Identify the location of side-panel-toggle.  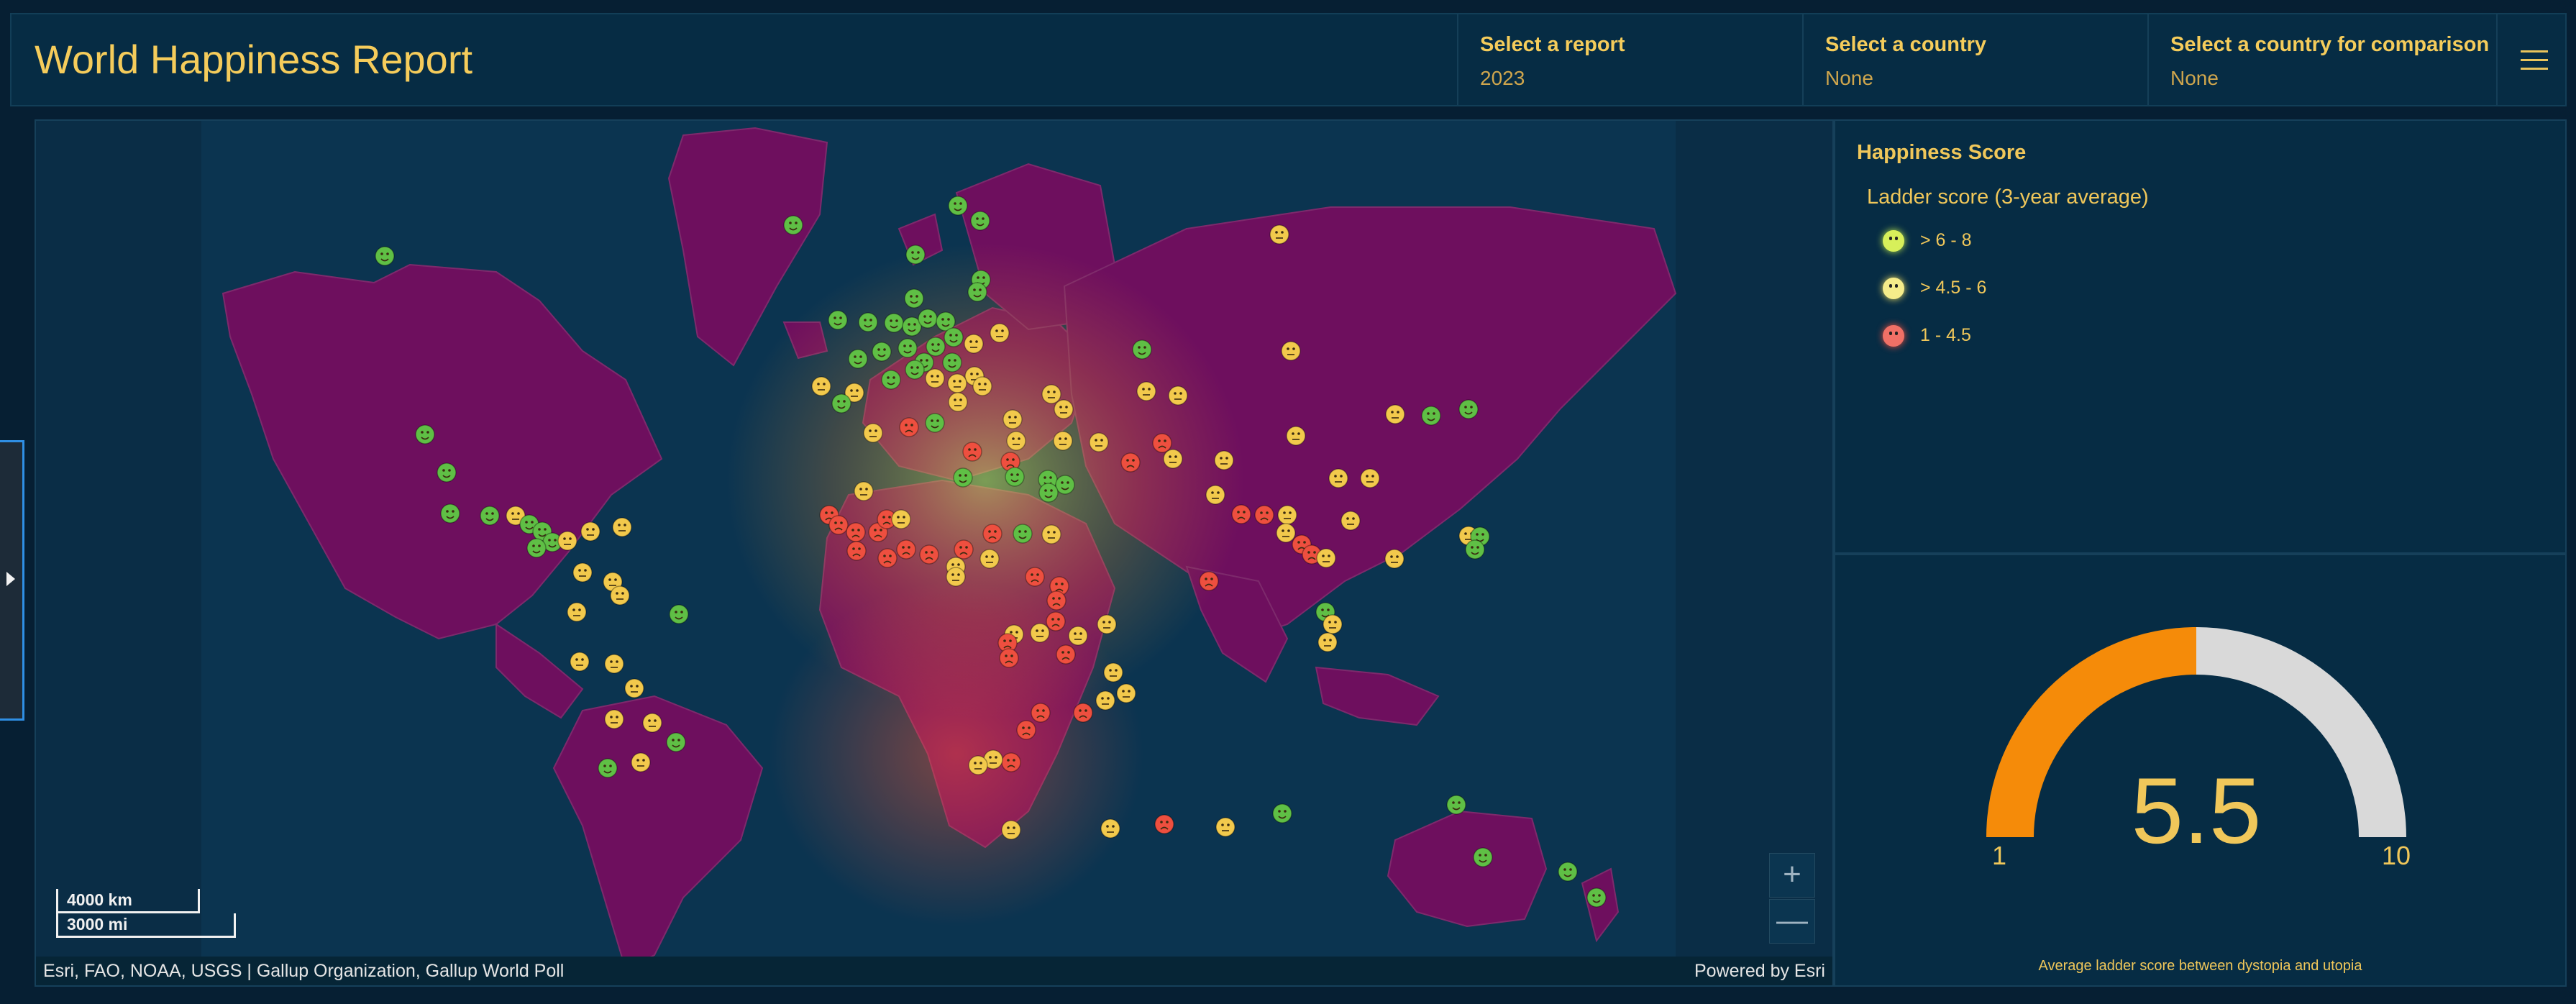
(12, 581).